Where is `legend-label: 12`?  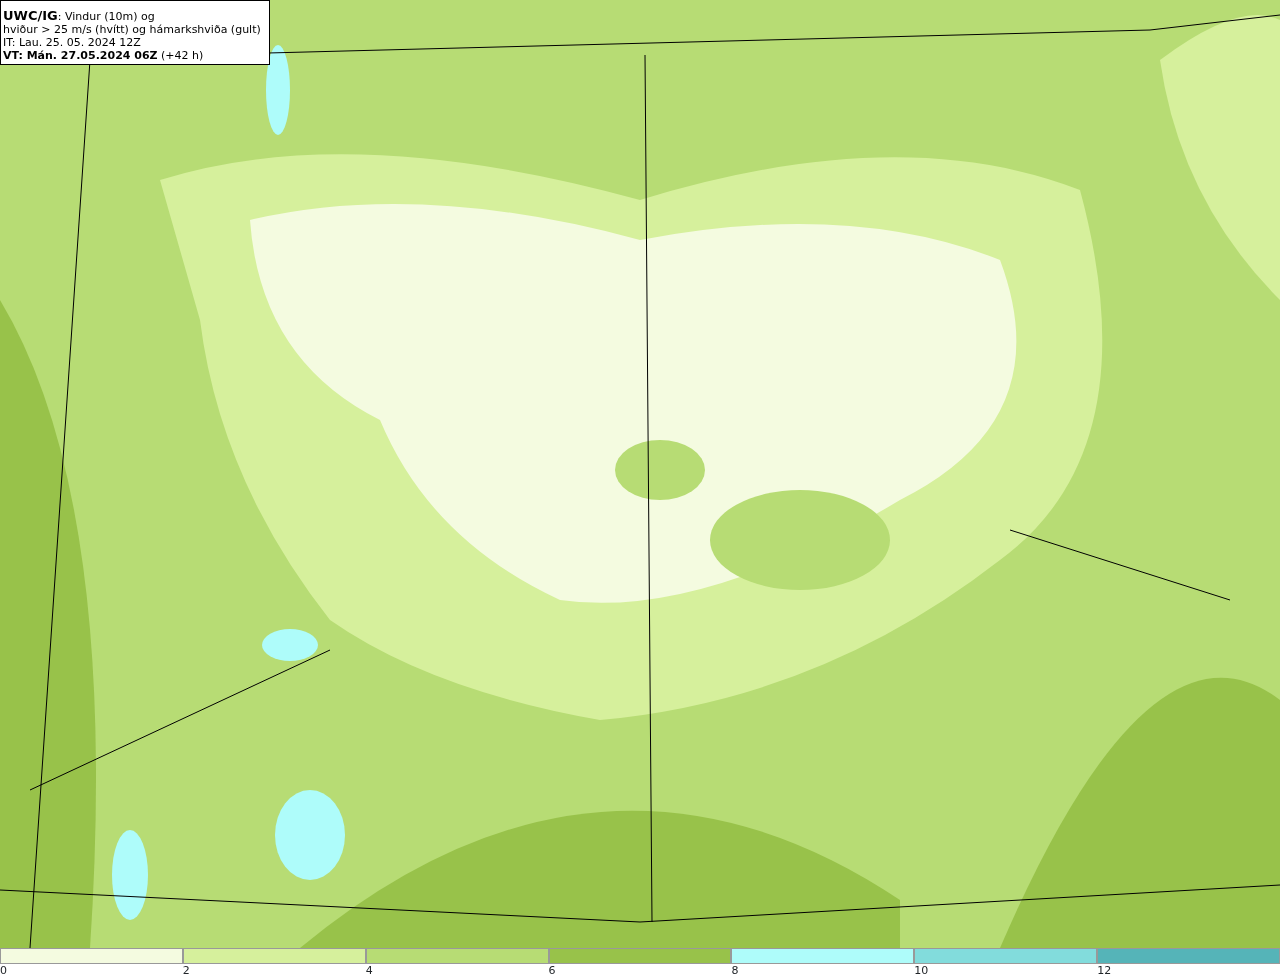
legend-label: 12 is located at coordinates (1104, 971).